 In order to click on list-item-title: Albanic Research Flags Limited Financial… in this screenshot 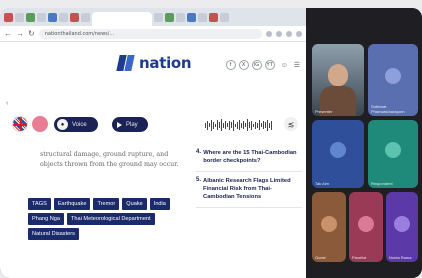, I will do `click(252, 189)`.